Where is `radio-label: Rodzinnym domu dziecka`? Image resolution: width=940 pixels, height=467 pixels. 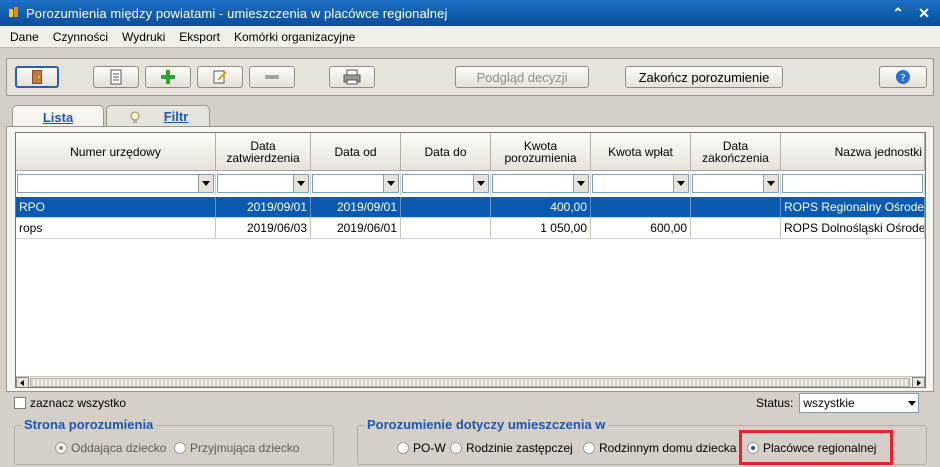 radio-label: Rodzinnym domu dziecka is located at coordinates (668, 448).